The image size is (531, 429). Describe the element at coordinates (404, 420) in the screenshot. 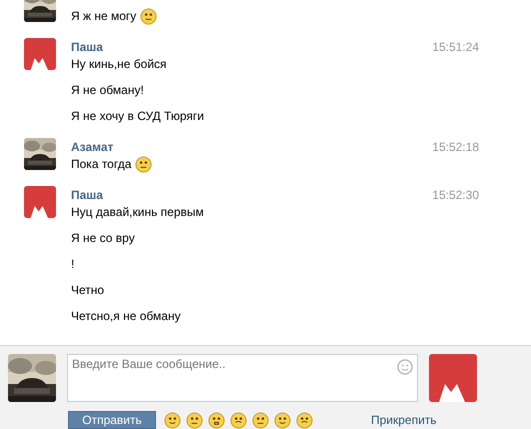

I see `attach-link: Прикрепить` at that location.